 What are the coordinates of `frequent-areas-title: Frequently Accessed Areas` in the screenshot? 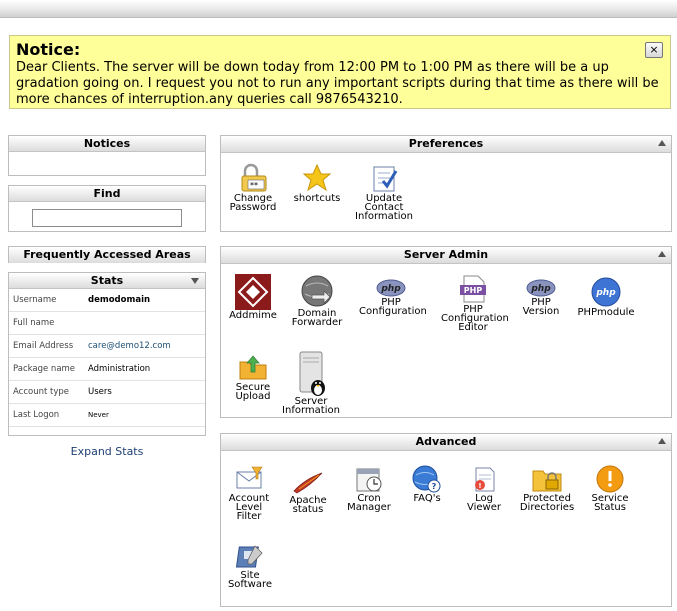 It's located at (107, 255).